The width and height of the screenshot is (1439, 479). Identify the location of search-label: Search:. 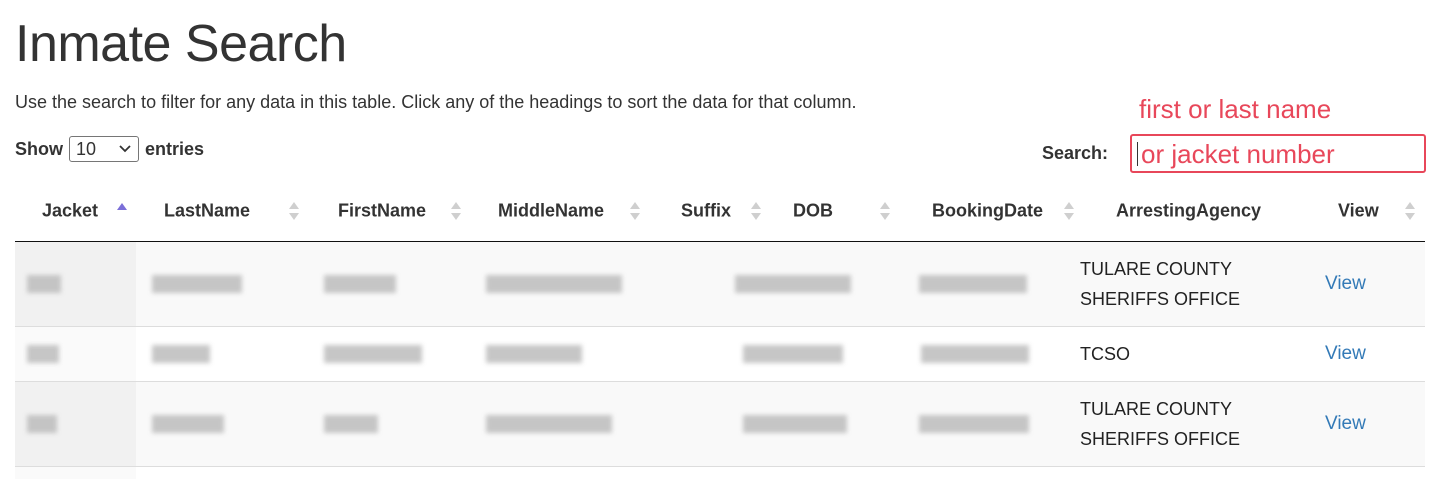
(1075, 153).